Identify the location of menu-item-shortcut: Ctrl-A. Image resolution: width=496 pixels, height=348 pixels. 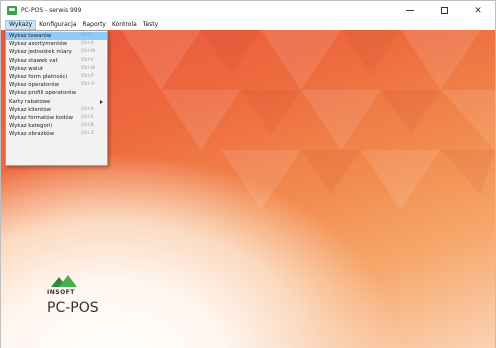
(87, 44).